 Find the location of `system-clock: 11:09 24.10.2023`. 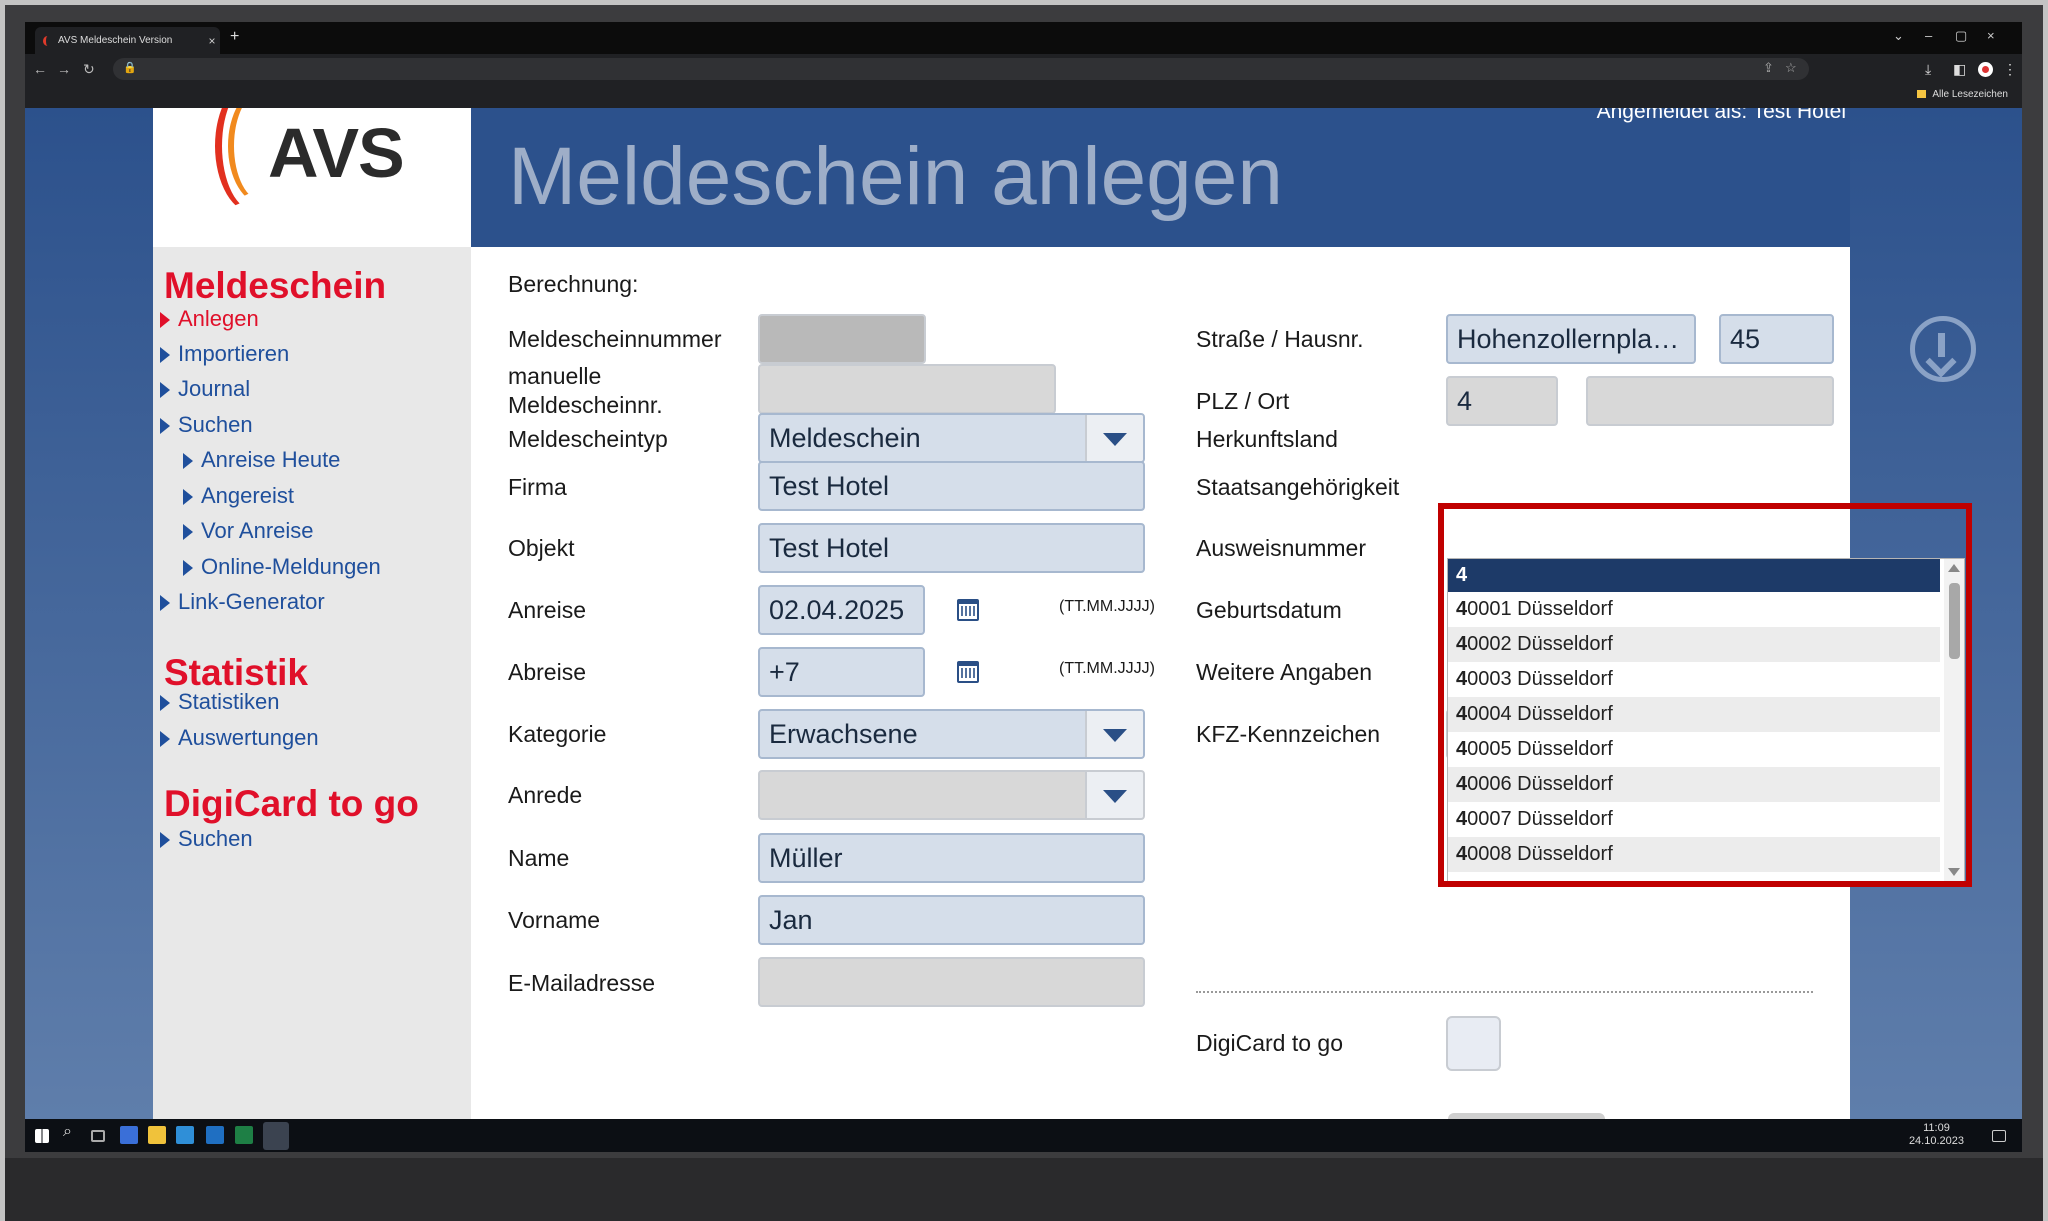

system-clock: 11:09 24.10.2023 is located at coordinates (1936, 1135).